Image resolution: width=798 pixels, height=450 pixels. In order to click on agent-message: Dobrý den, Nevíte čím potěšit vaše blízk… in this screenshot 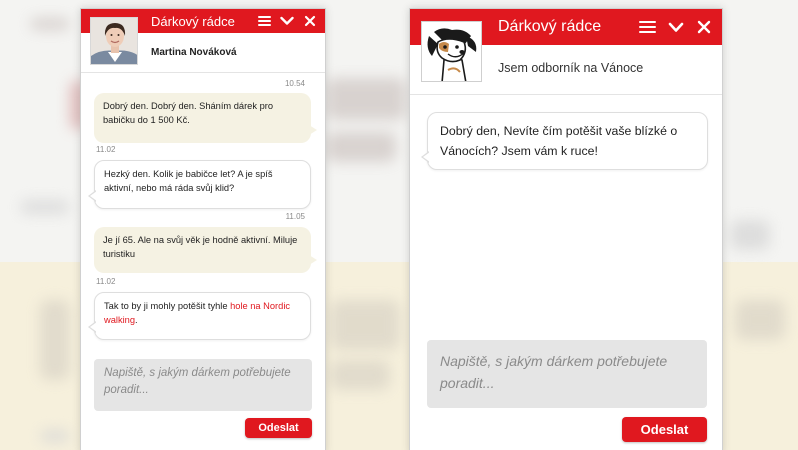, I will do `click(564, 141)`.